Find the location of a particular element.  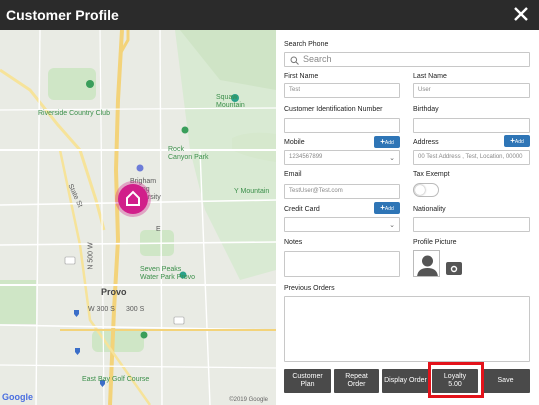

email-field: TestUser@Test.com is located at coordinates (342, 191).